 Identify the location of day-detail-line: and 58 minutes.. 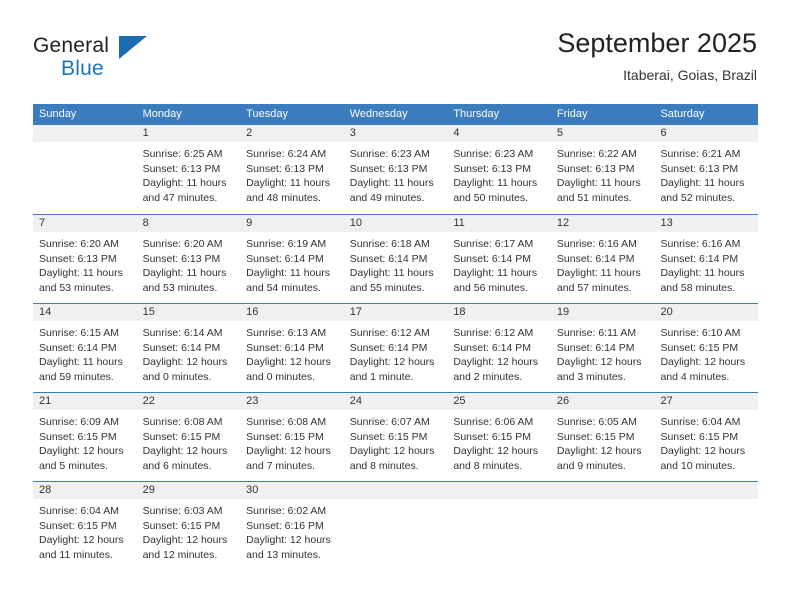
(698, 287).